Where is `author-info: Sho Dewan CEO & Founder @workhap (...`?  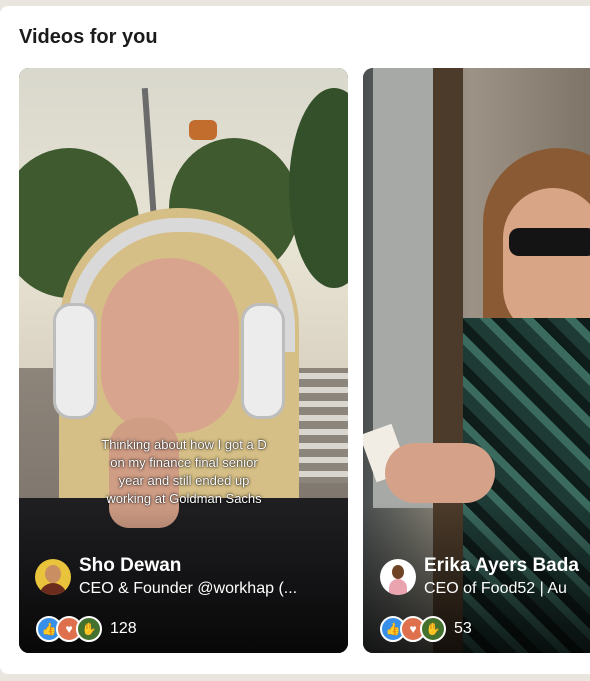
author-info: Sho Dewan CEO & Founder @workhap (... is located at coordinates (166, 577).